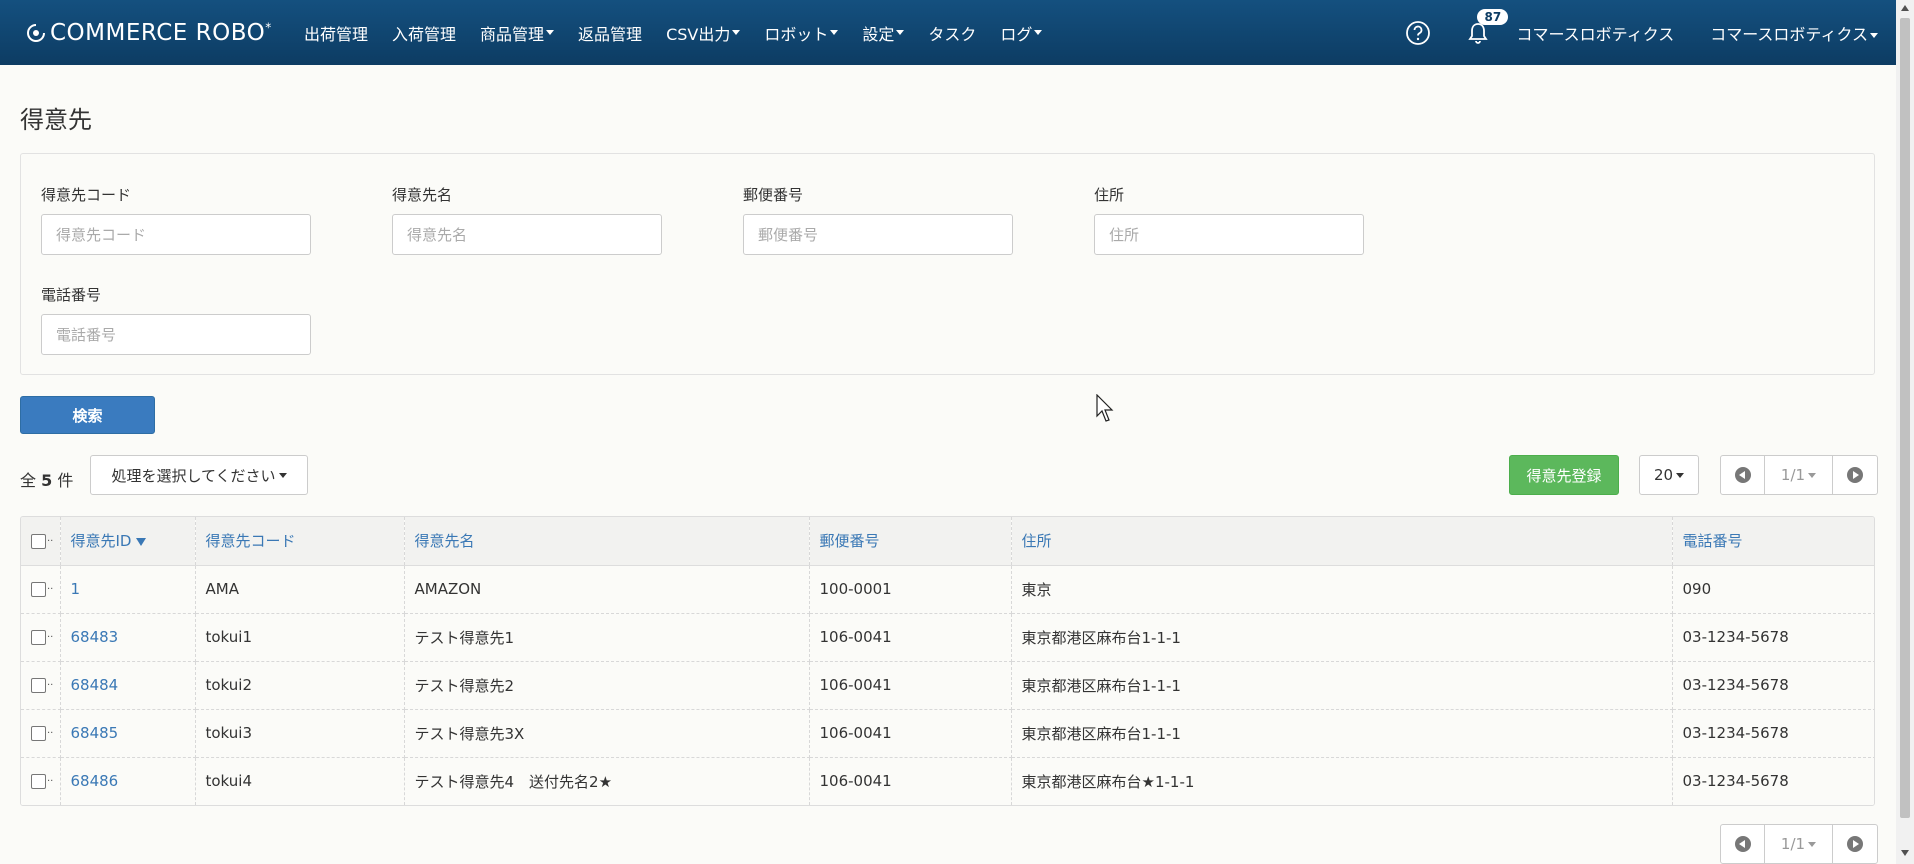 Image resolution: width=1914 pixels, height=864 pixels. I want to click on select-all-checkbox, so click(38, 541).